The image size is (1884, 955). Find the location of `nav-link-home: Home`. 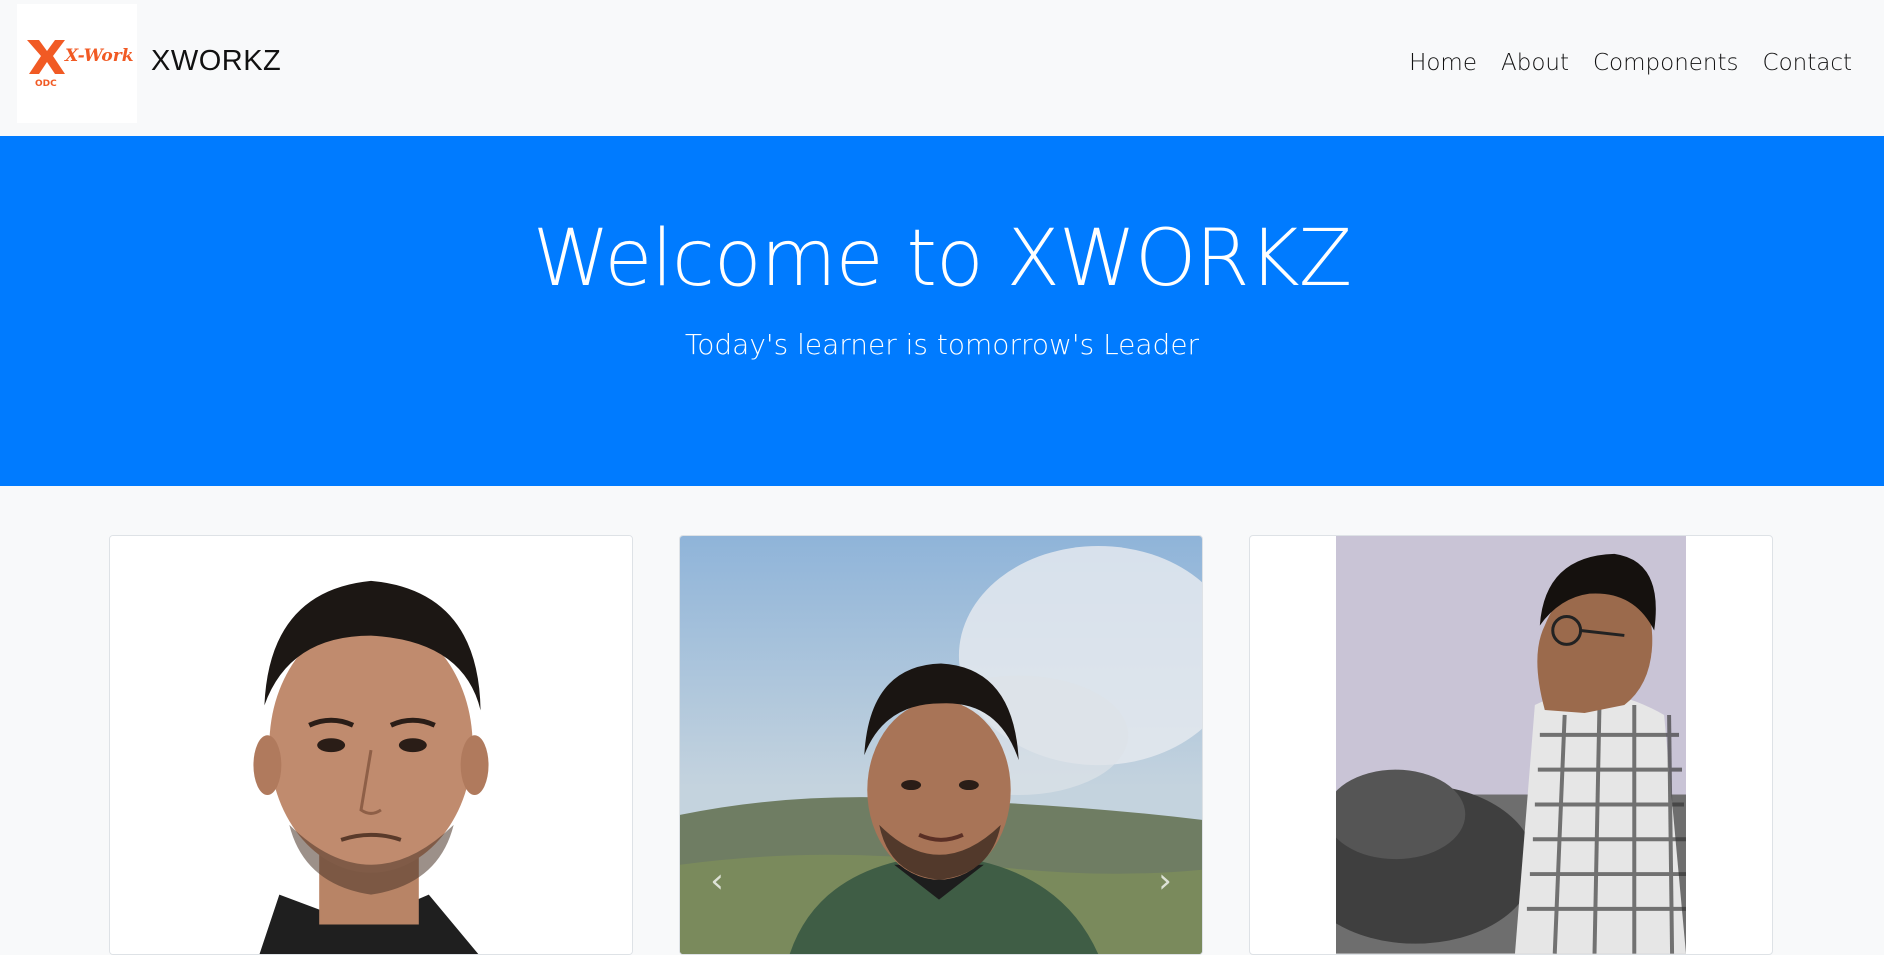

nav-link-home: Home is located at coordinates (1443, 63).